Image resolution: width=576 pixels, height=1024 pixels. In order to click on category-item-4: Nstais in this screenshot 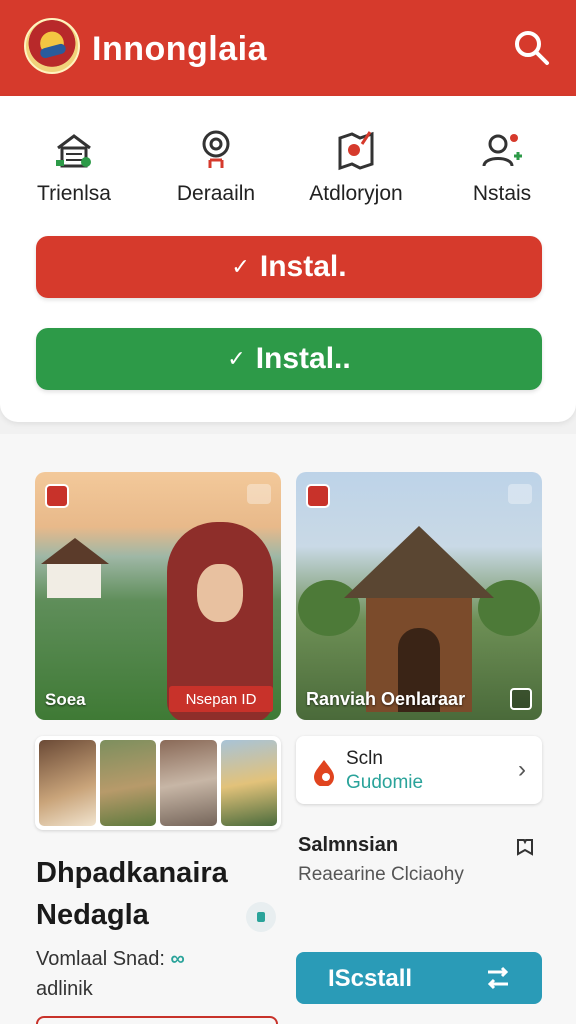, I will do `click(502, 166)`.